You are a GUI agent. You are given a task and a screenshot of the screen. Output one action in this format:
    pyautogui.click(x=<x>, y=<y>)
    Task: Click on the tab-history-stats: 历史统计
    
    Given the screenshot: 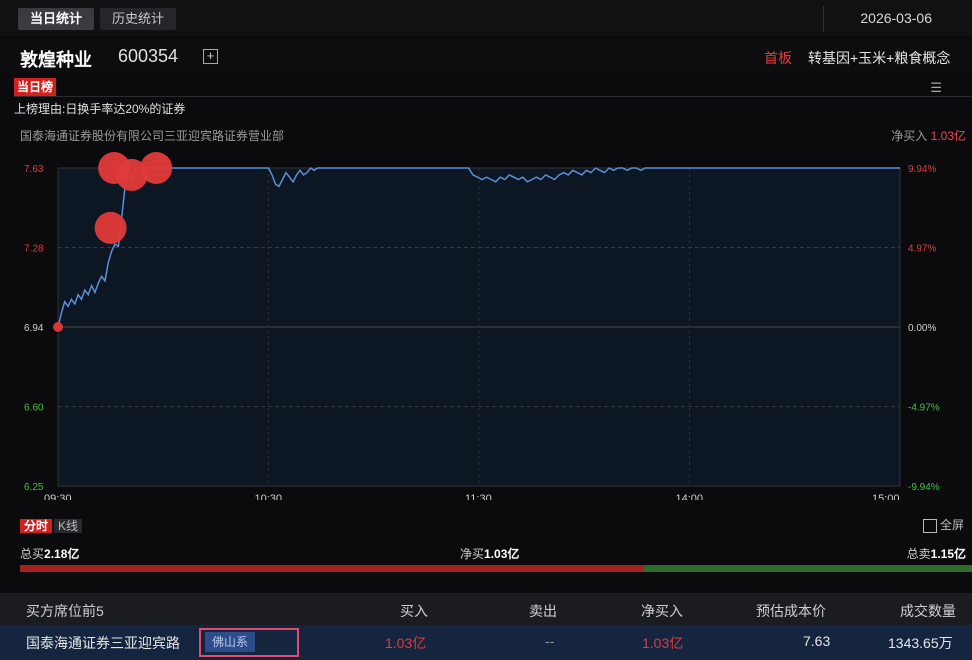 What is the action you would take?
    pyautogui.click(x=138, y=19)
    